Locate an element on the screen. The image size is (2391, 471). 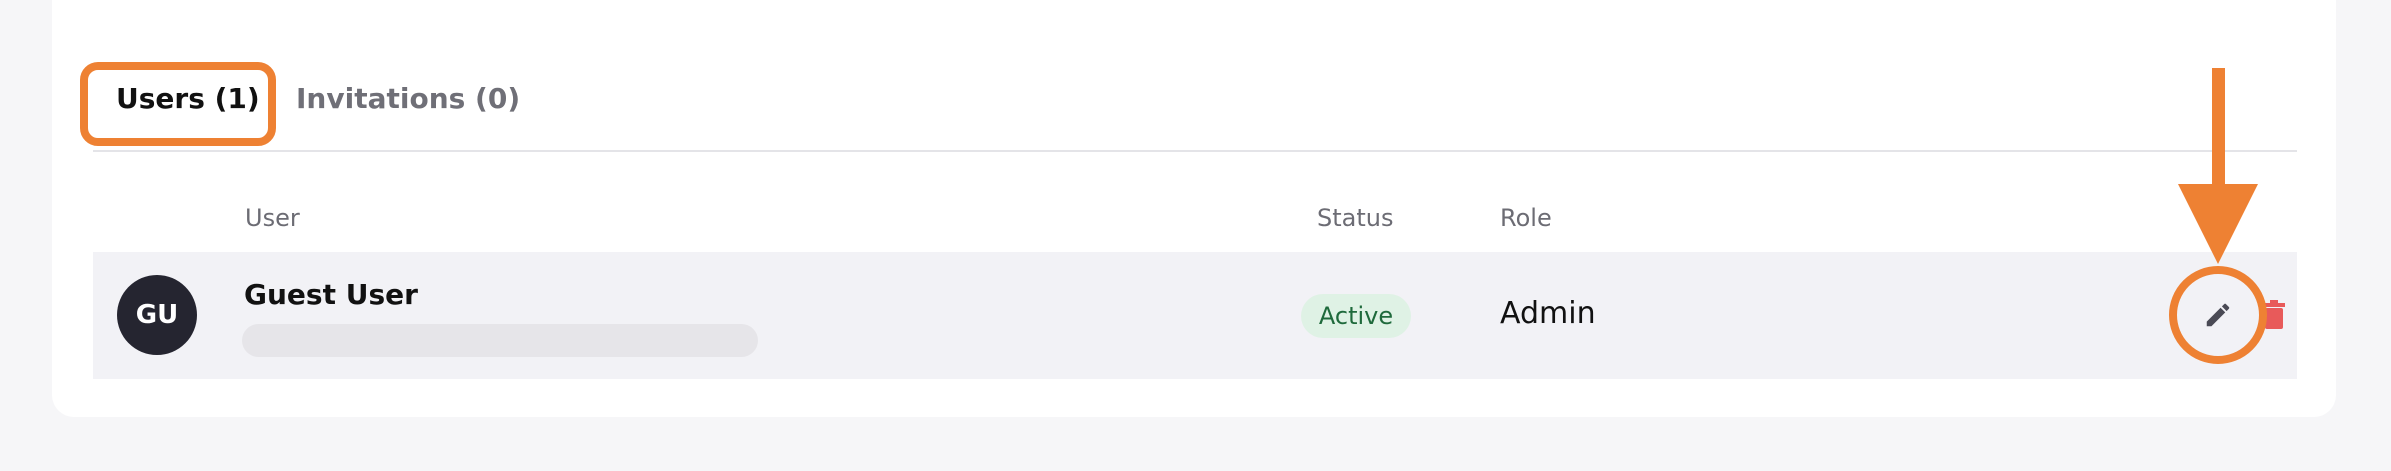
edit-user-button is located at coordinates (2218, 315).